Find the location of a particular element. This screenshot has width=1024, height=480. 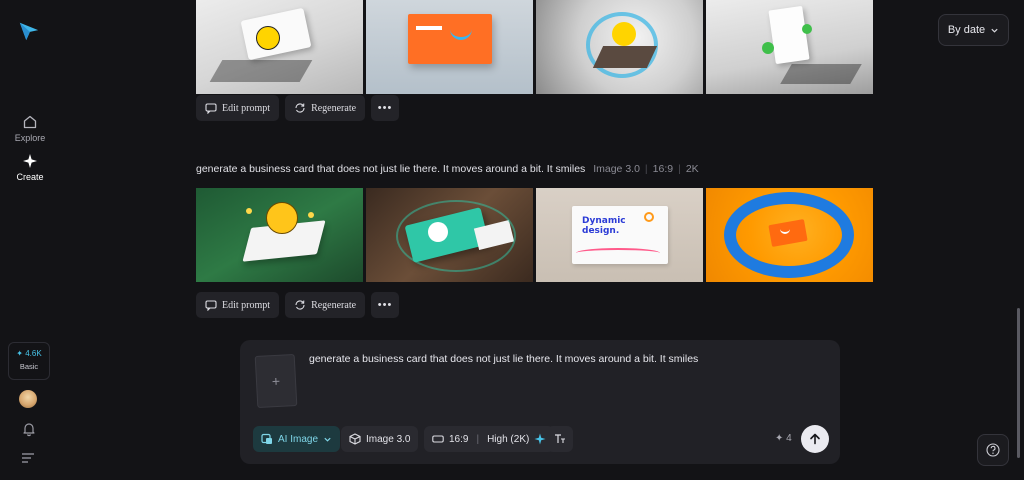

generation-actions-2: Edit prompt Regenerate ••• is located at coordinates (298, 305).